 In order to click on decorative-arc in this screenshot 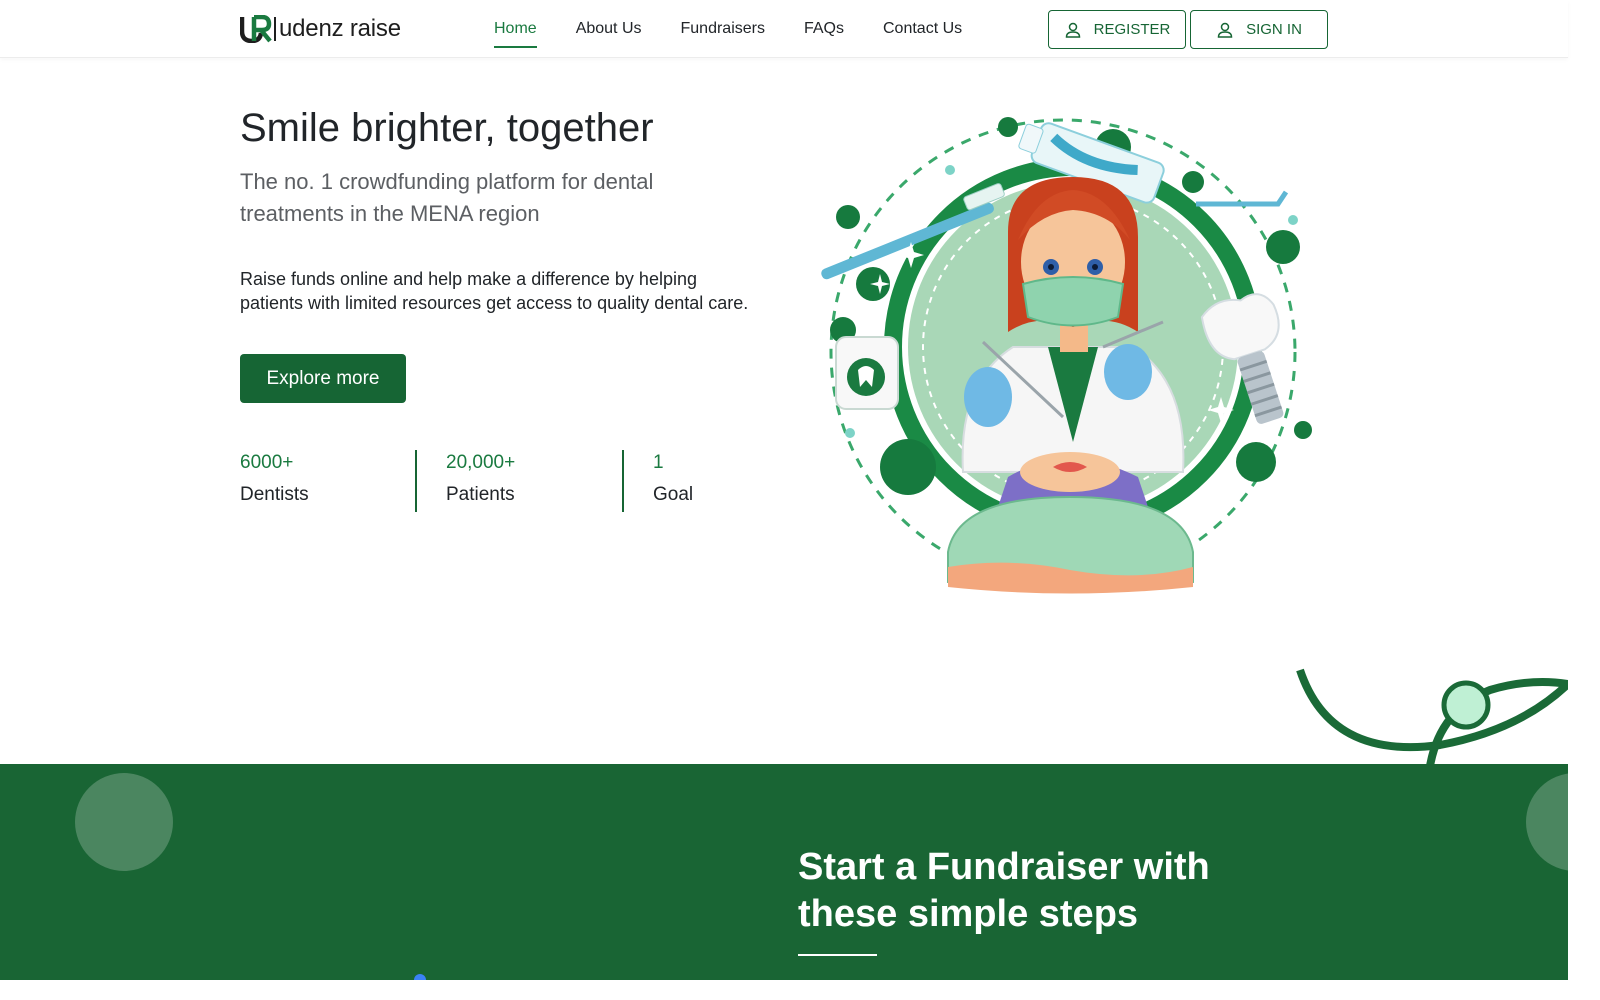, I will do `click(1432, 717)`.